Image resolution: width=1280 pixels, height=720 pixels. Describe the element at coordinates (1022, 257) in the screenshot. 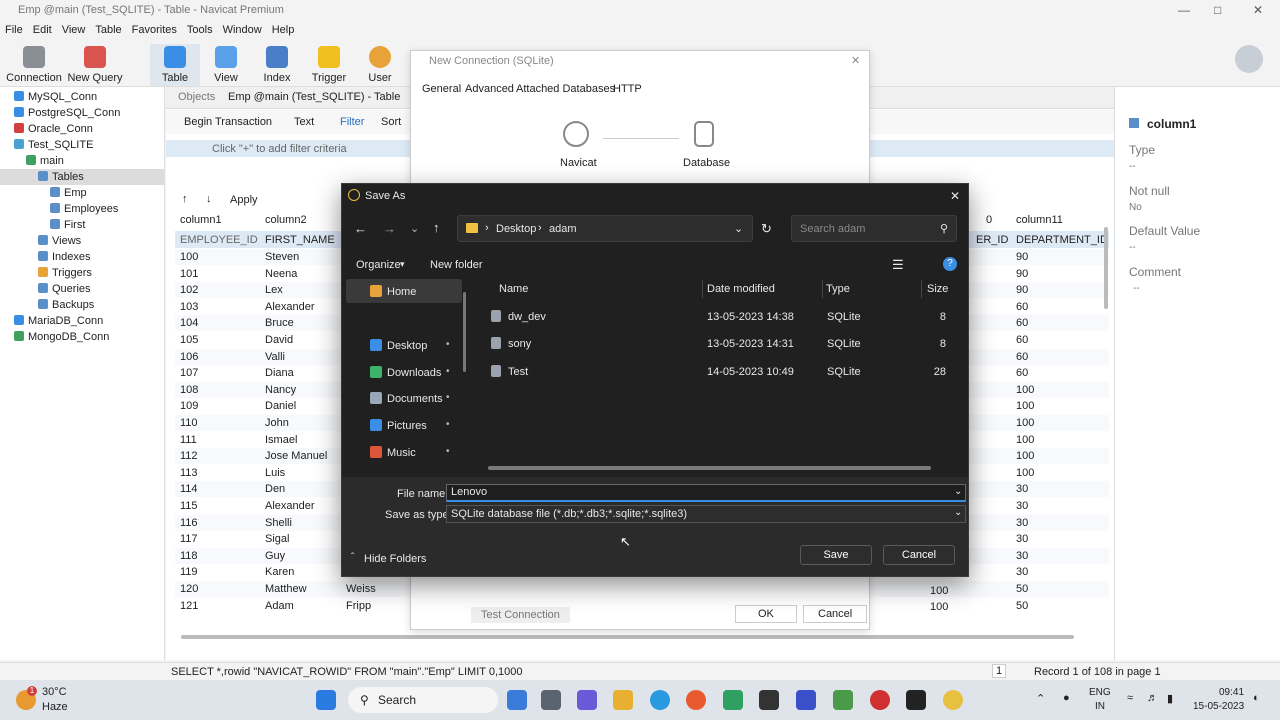

I see `table-cell: 90` at that location.